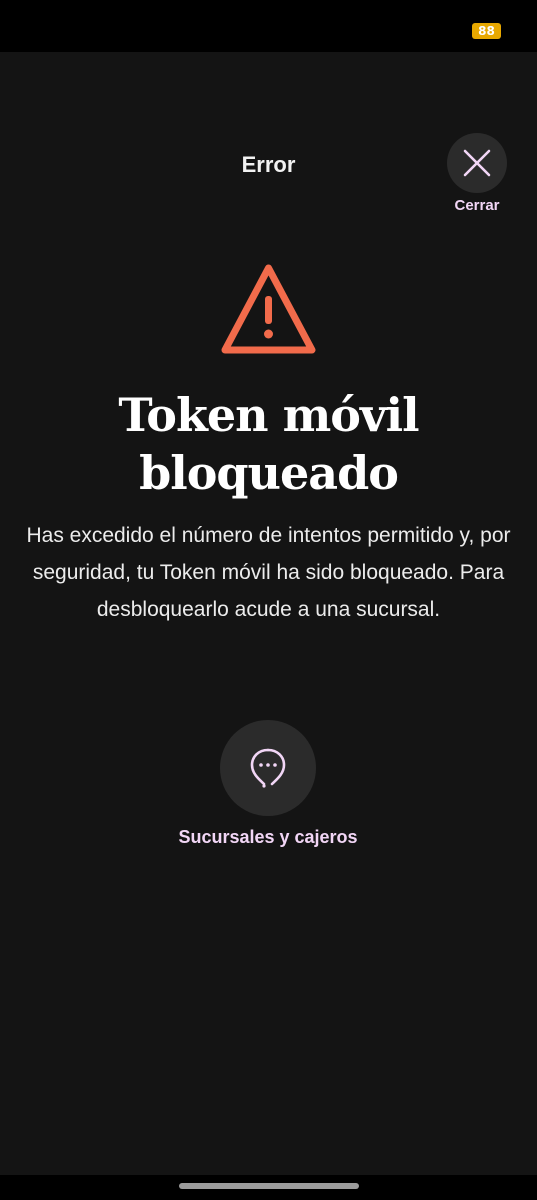 The width and height of the screenshot is (537, 1200). Describe the element at coordinates (268, 444) in the screenshot. I see `alert-headline: Token móvil bloqueado` at that location.